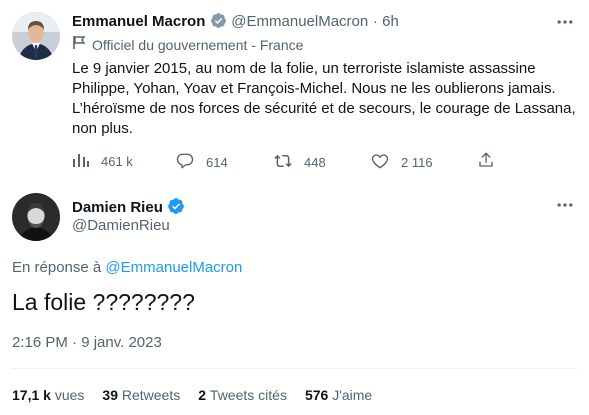 This screenshot has height=415, width=589. Describe the element at coordinates (110, 395) in the screenshot. I see `retweets-stat-count: 39` at that location.